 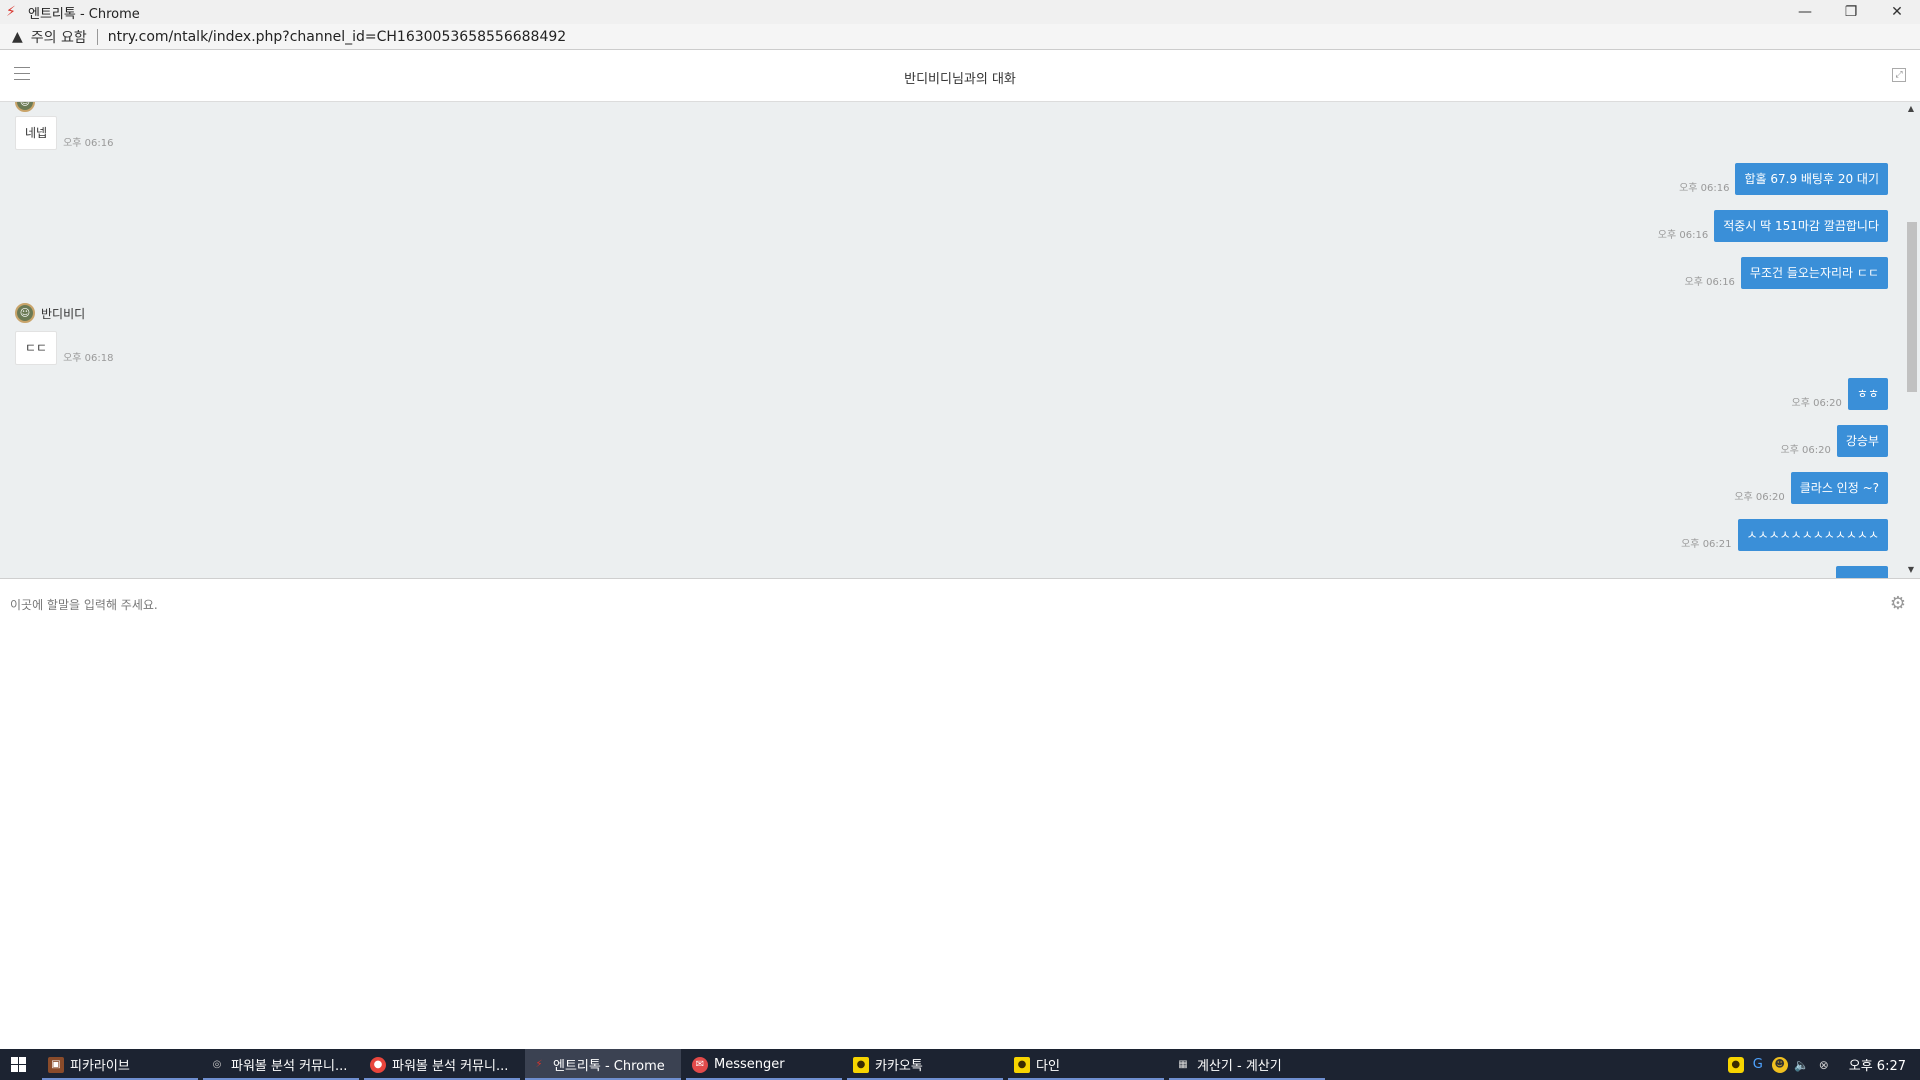 I want to click on message-bubble: ㅅㅅㅅㅅㅅㅅㅅㅅㅅㅅㅅㅅ, so click(x=1812, y=535).